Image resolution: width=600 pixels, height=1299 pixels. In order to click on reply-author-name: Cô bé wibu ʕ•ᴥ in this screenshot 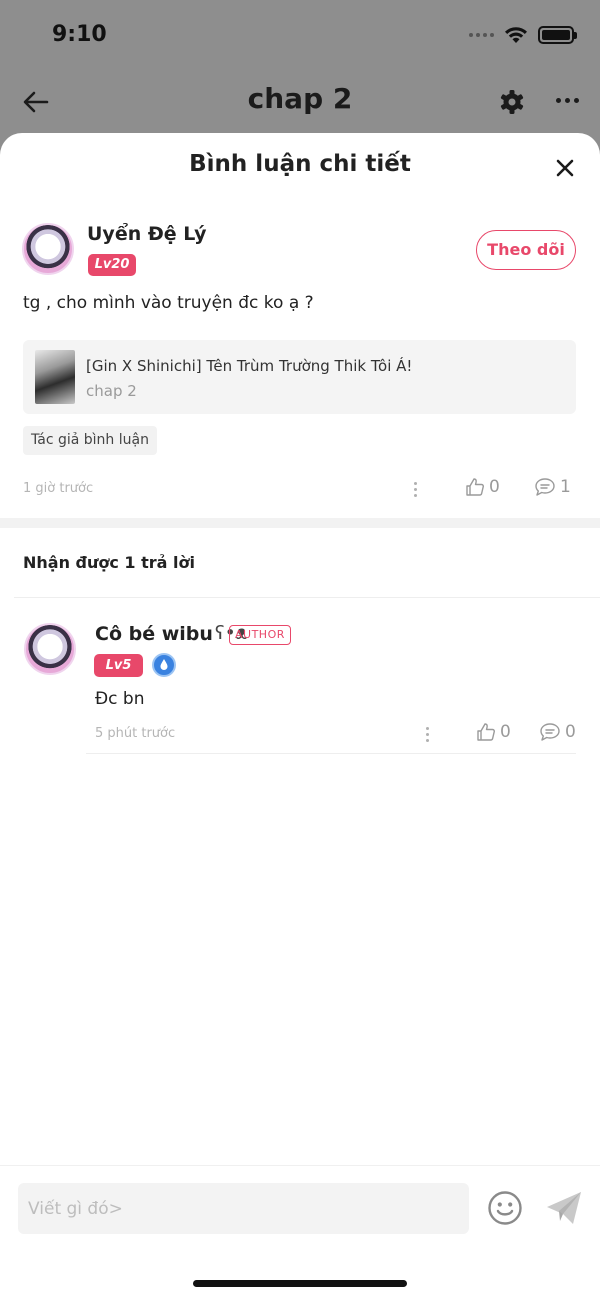, I will do `click(171, 633)`.